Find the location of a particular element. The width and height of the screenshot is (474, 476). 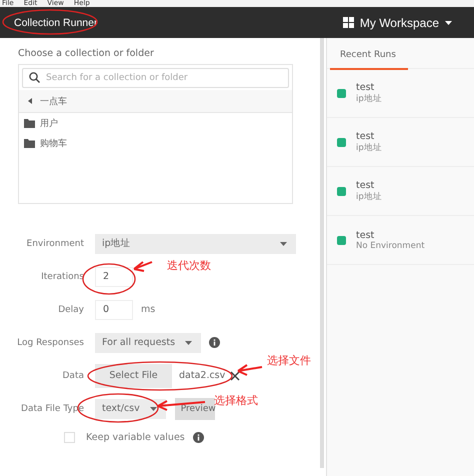

run-item: test No Environment is located at coordinates (400, 240).